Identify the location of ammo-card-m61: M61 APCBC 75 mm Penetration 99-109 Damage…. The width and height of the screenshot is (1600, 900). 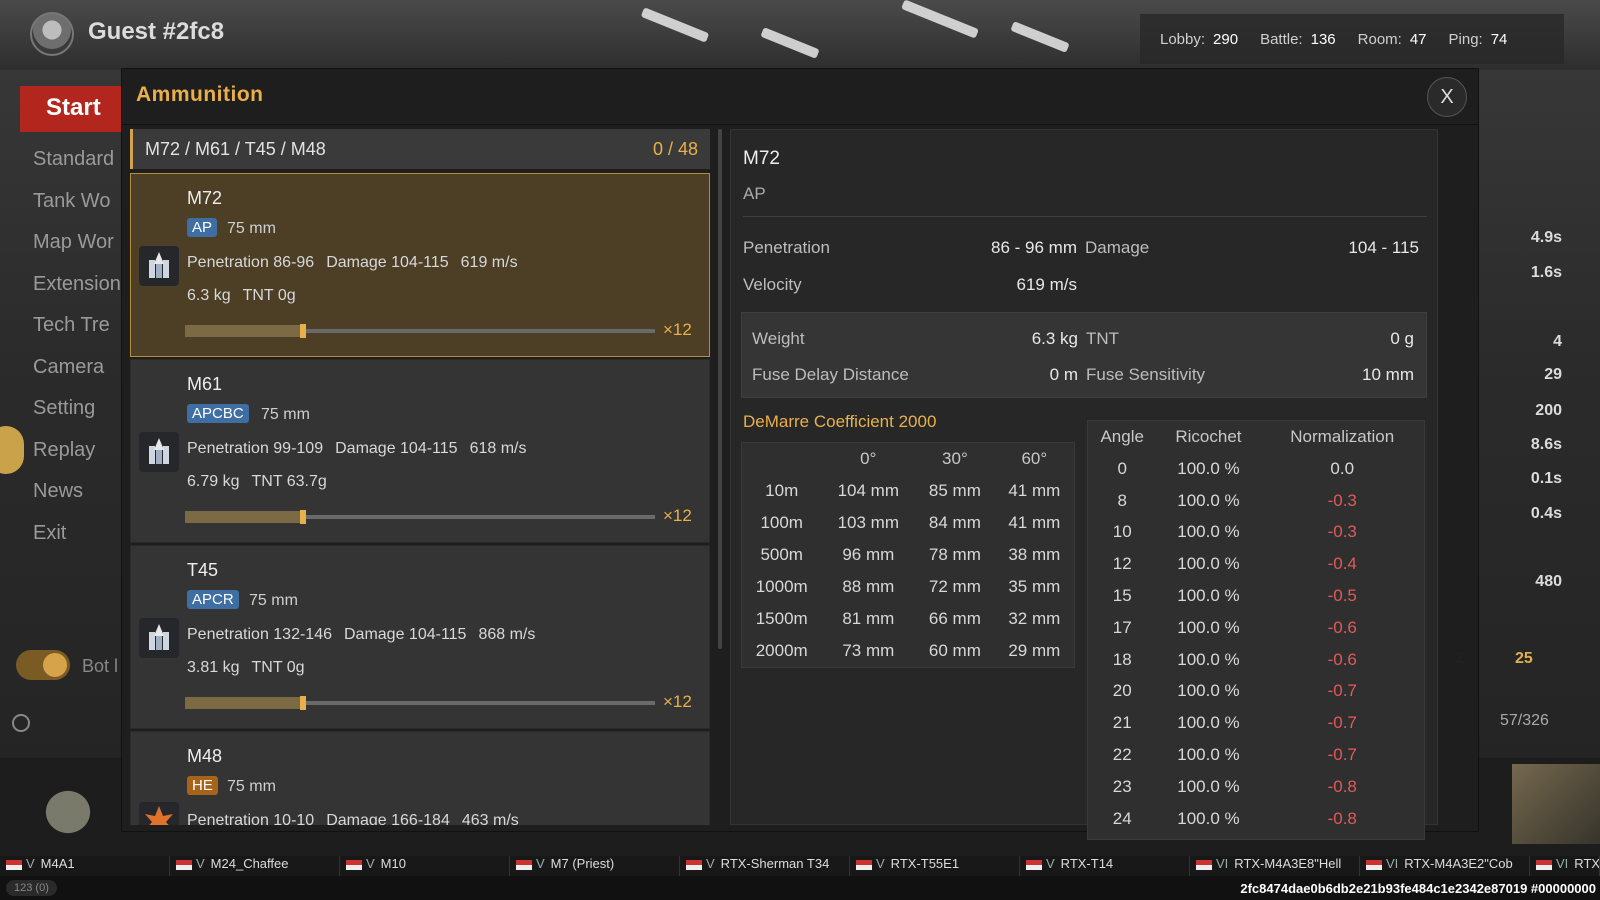
(420, 451).